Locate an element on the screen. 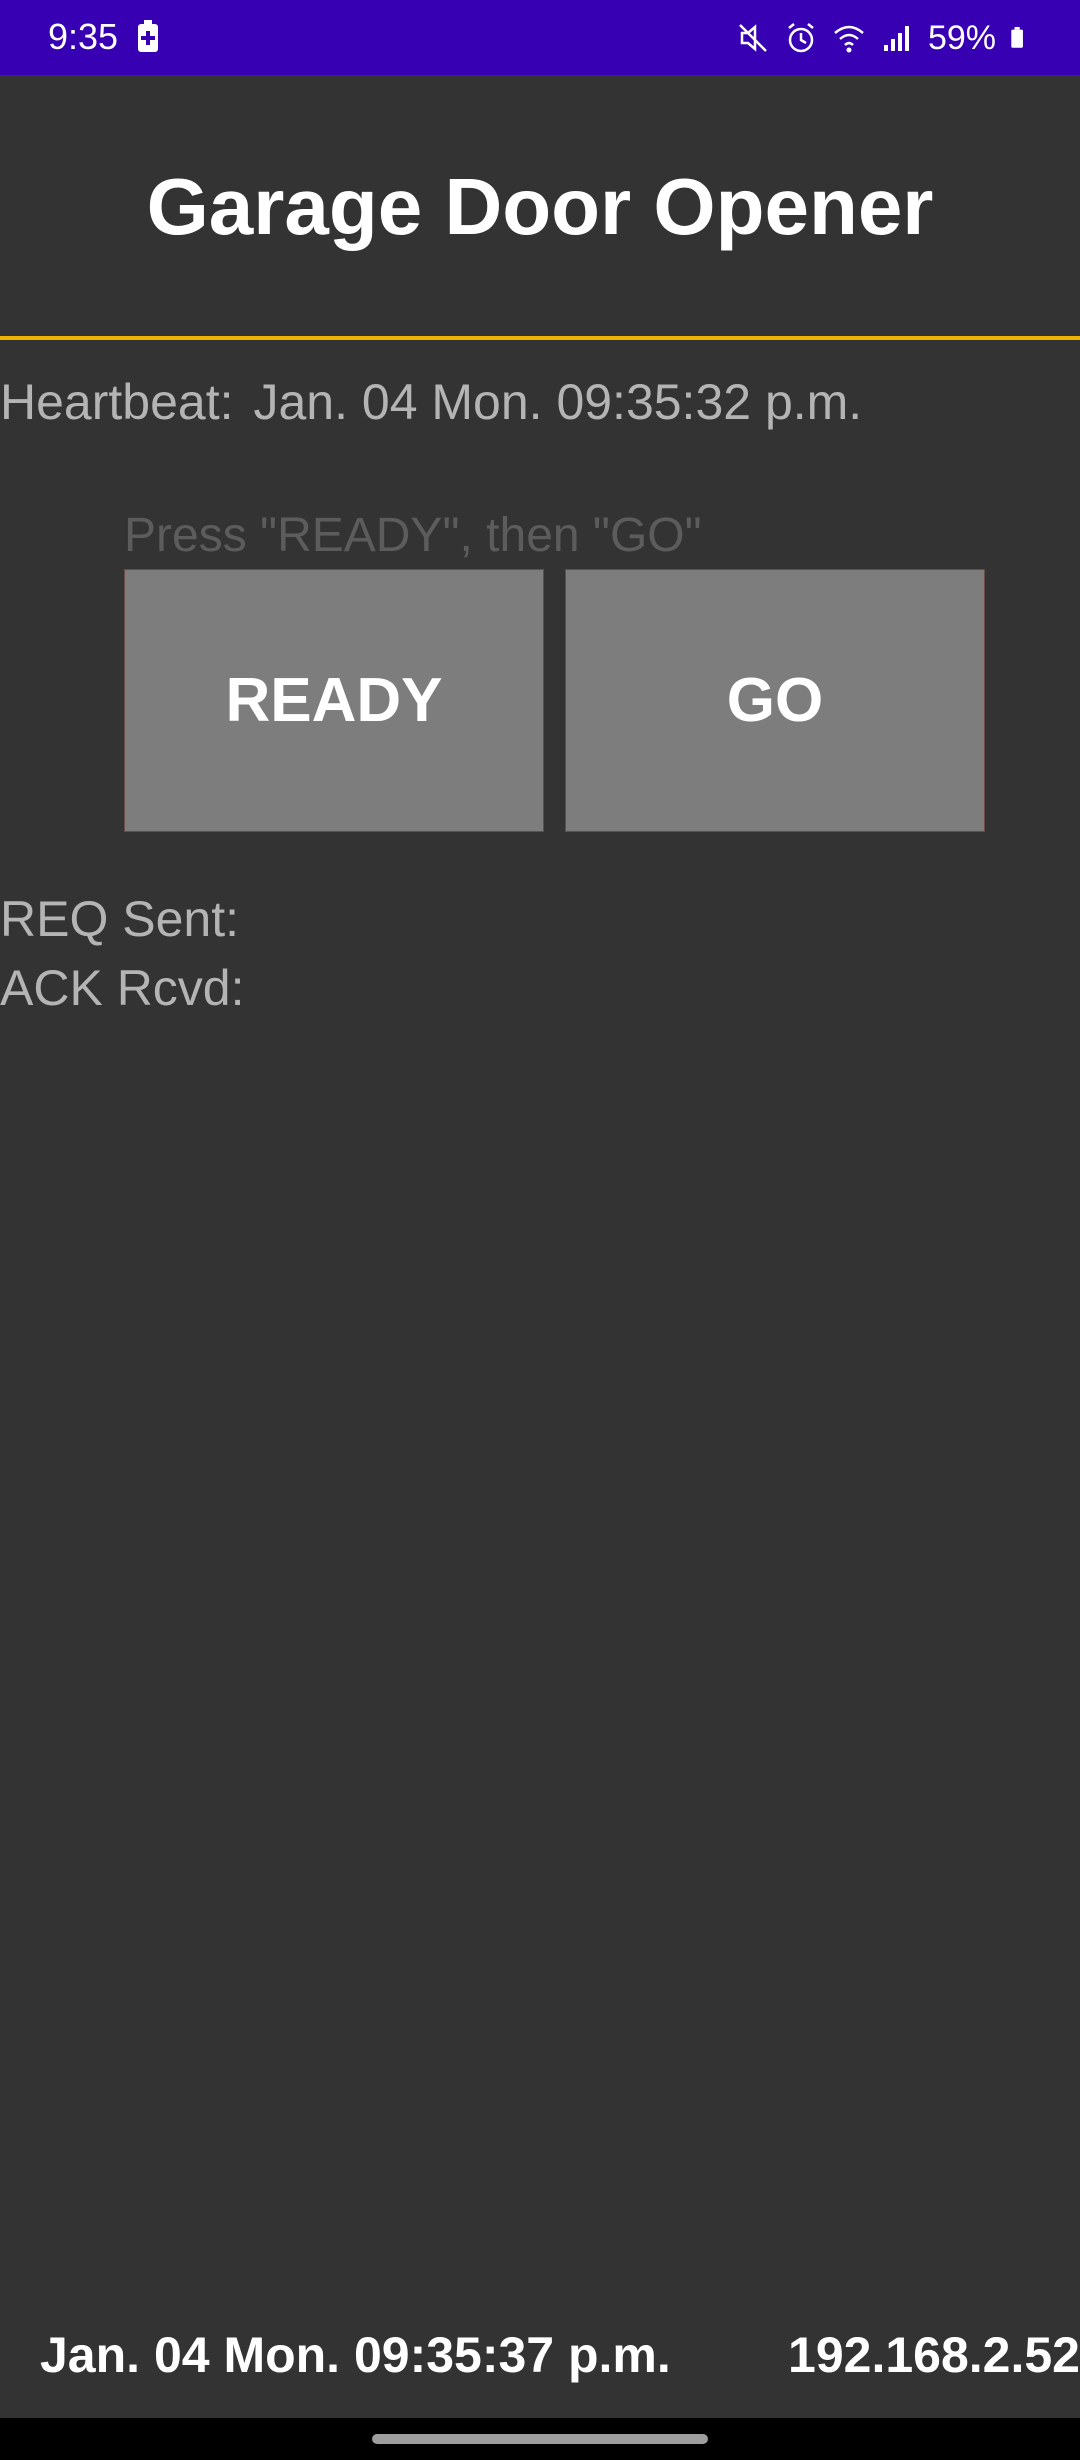 This screenshot has height=2460, width=1080. home-gesture-handle is located at coordinates (540, 2439).